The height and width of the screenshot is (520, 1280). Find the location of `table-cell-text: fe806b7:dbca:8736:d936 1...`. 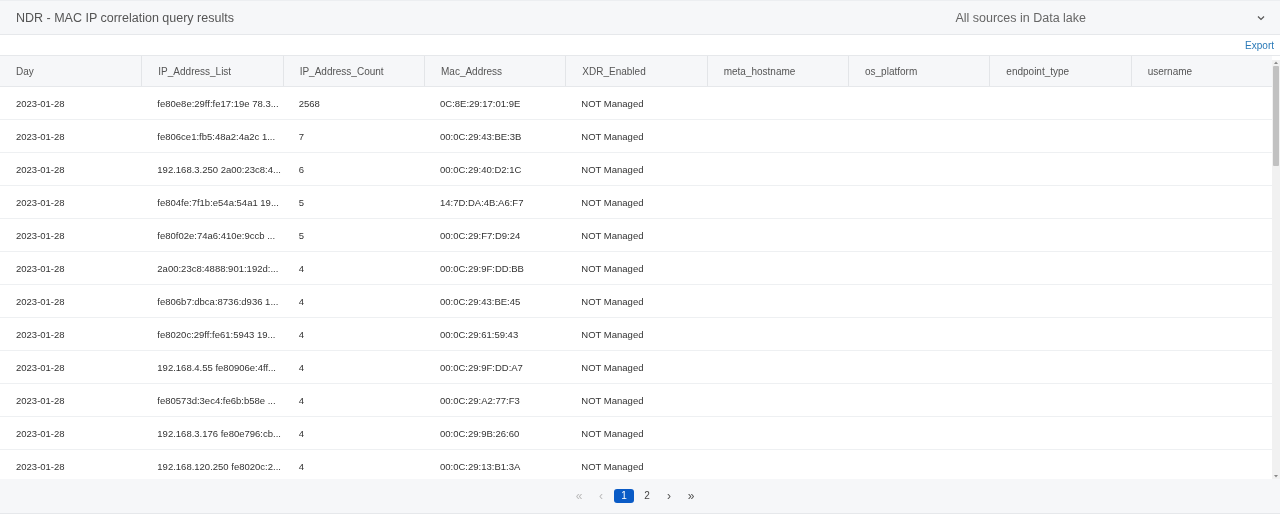

table-cell-text: fe806b7:dbca:8736:d936 1... is located at coordinates (218, 301).